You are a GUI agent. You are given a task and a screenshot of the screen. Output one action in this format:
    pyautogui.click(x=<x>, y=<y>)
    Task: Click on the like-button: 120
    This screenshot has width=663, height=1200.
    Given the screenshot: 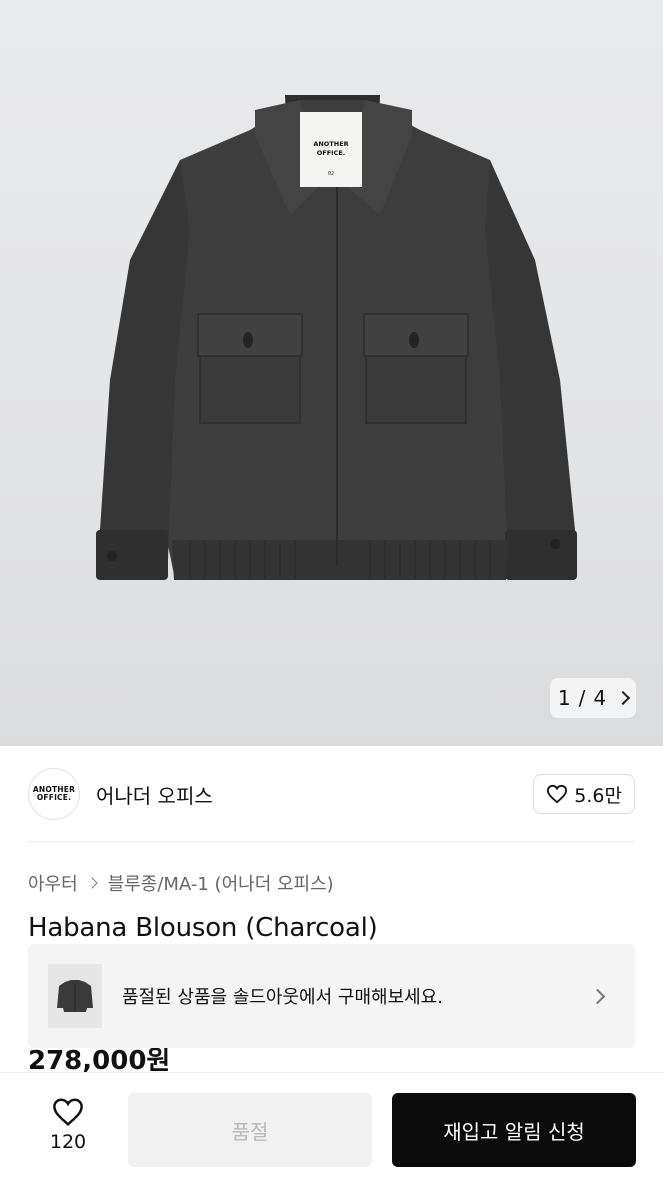 What is the action you would take?
    pyautogui.click(x=68, y=1125)
    